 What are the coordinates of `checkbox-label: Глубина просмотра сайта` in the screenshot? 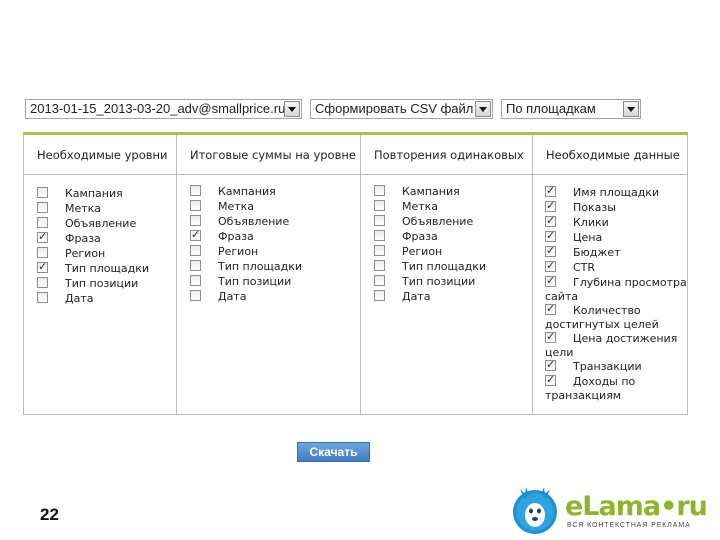 It's located at (616, 289).